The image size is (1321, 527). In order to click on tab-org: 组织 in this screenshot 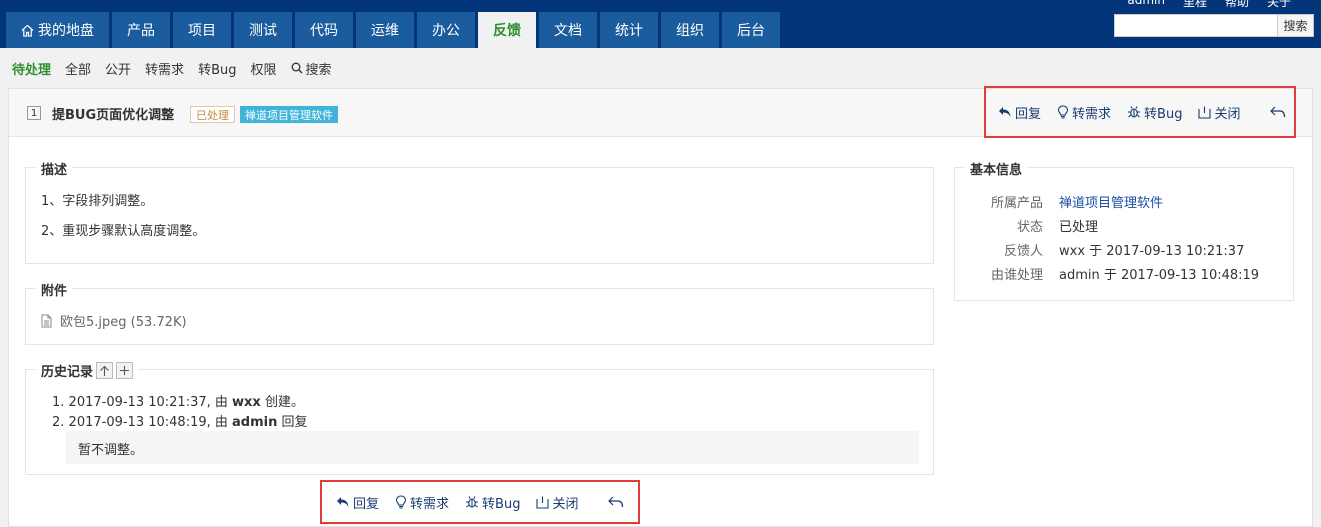, I will do `click(690, 30)`.